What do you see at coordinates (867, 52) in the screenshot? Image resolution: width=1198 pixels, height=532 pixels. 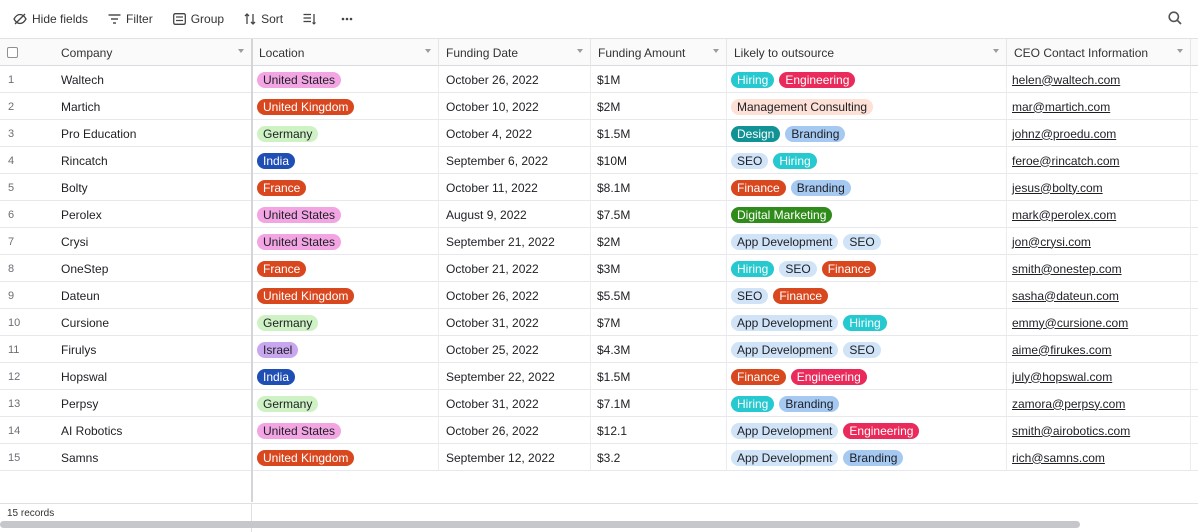 I see `column-header-likely-to-outsource: Likely to outsource` at bounding box center [867, 52].